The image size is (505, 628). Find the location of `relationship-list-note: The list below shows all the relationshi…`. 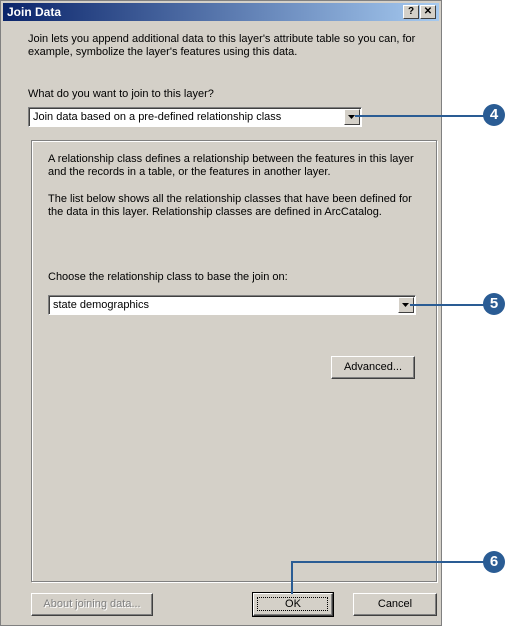

relationship-list-note: The list below shows all the relationshi… is located at coordinates (230, 205).